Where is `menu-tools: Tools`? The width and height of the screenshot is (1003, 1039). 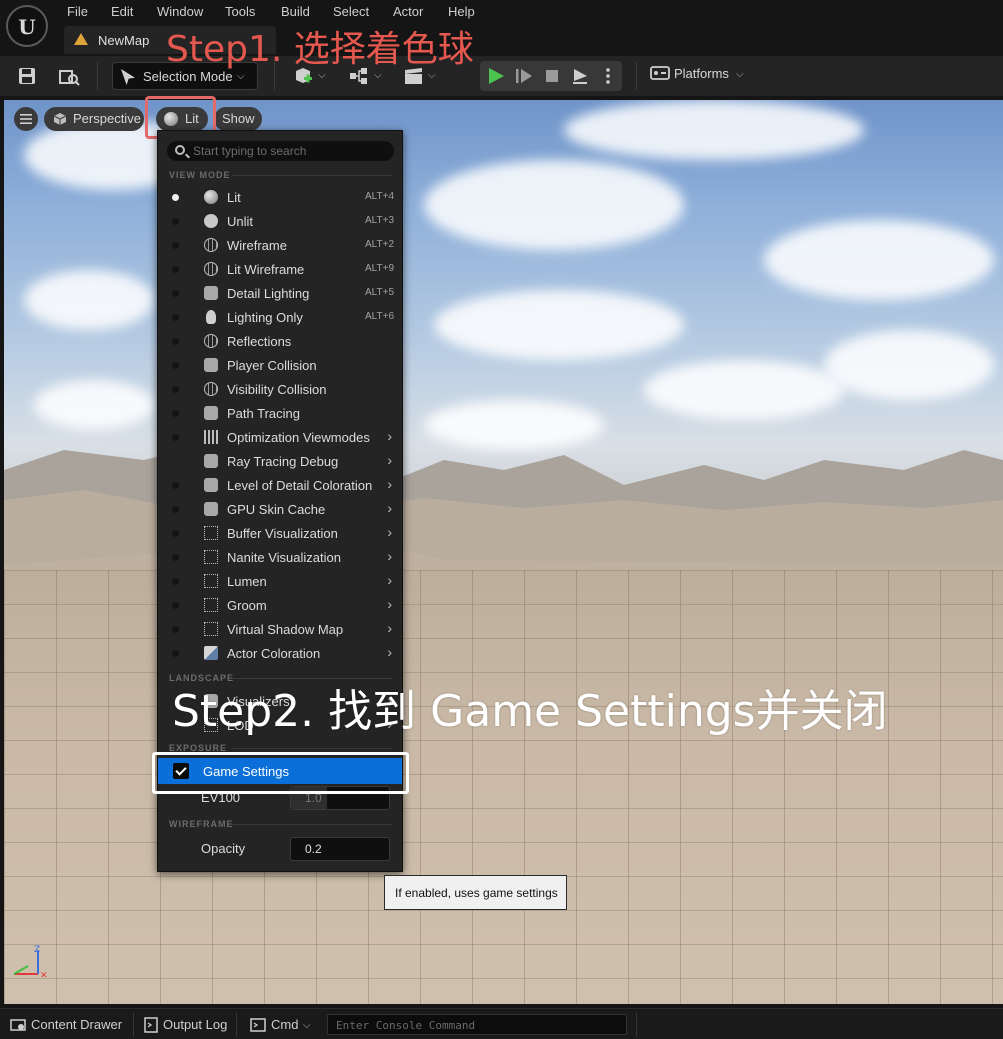 menu-tools: Tools is located at coordinates (240, 11).